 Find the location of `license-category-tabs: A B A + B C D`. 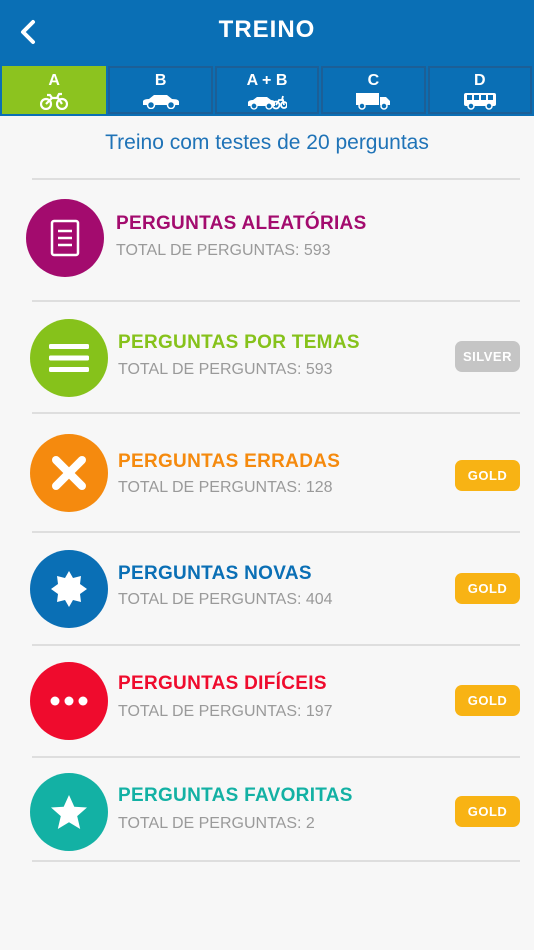

license-category-tabs: A B A + B C D is located at coordinates (267, 90).